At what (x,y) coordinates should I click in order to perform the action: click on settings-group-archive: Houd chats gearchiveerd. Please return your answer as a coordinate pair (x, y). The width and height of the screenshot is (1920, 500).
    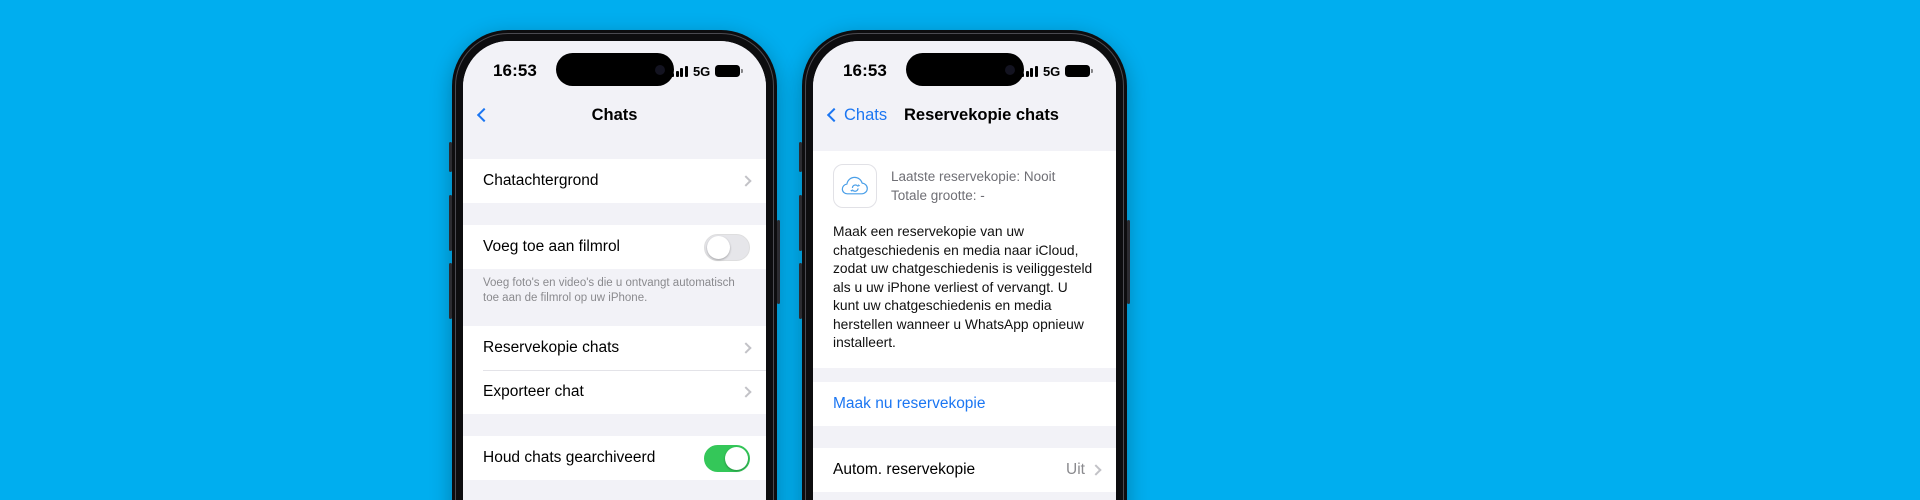
    Looking at the image, I should click on (614, 458).